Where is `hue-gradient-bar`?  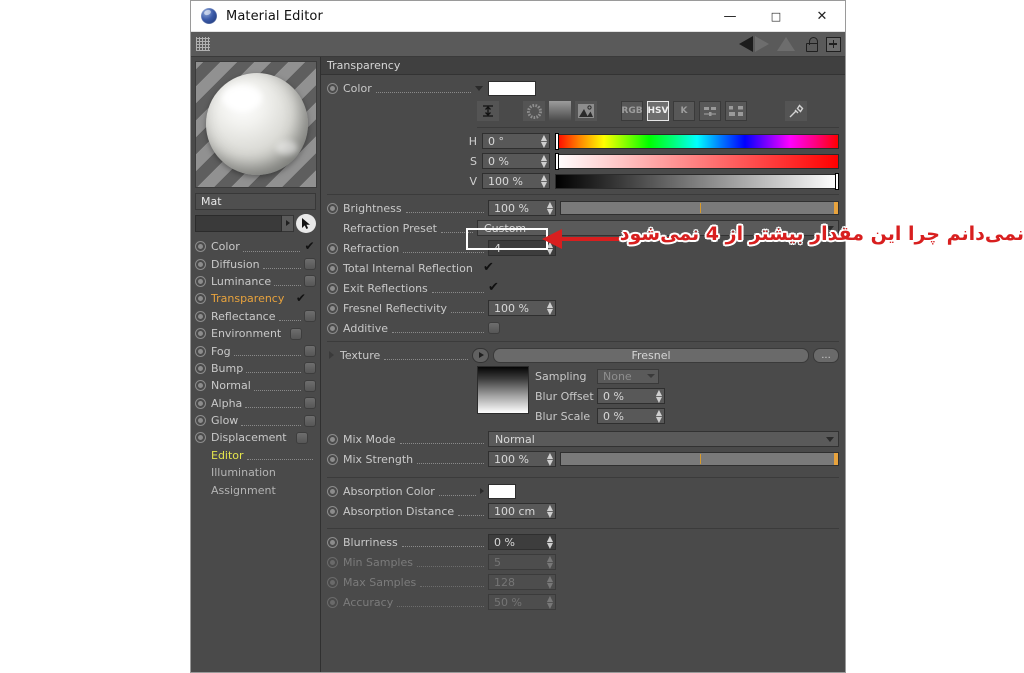 hue-gradient-bar is located at coordinates (697, 141).